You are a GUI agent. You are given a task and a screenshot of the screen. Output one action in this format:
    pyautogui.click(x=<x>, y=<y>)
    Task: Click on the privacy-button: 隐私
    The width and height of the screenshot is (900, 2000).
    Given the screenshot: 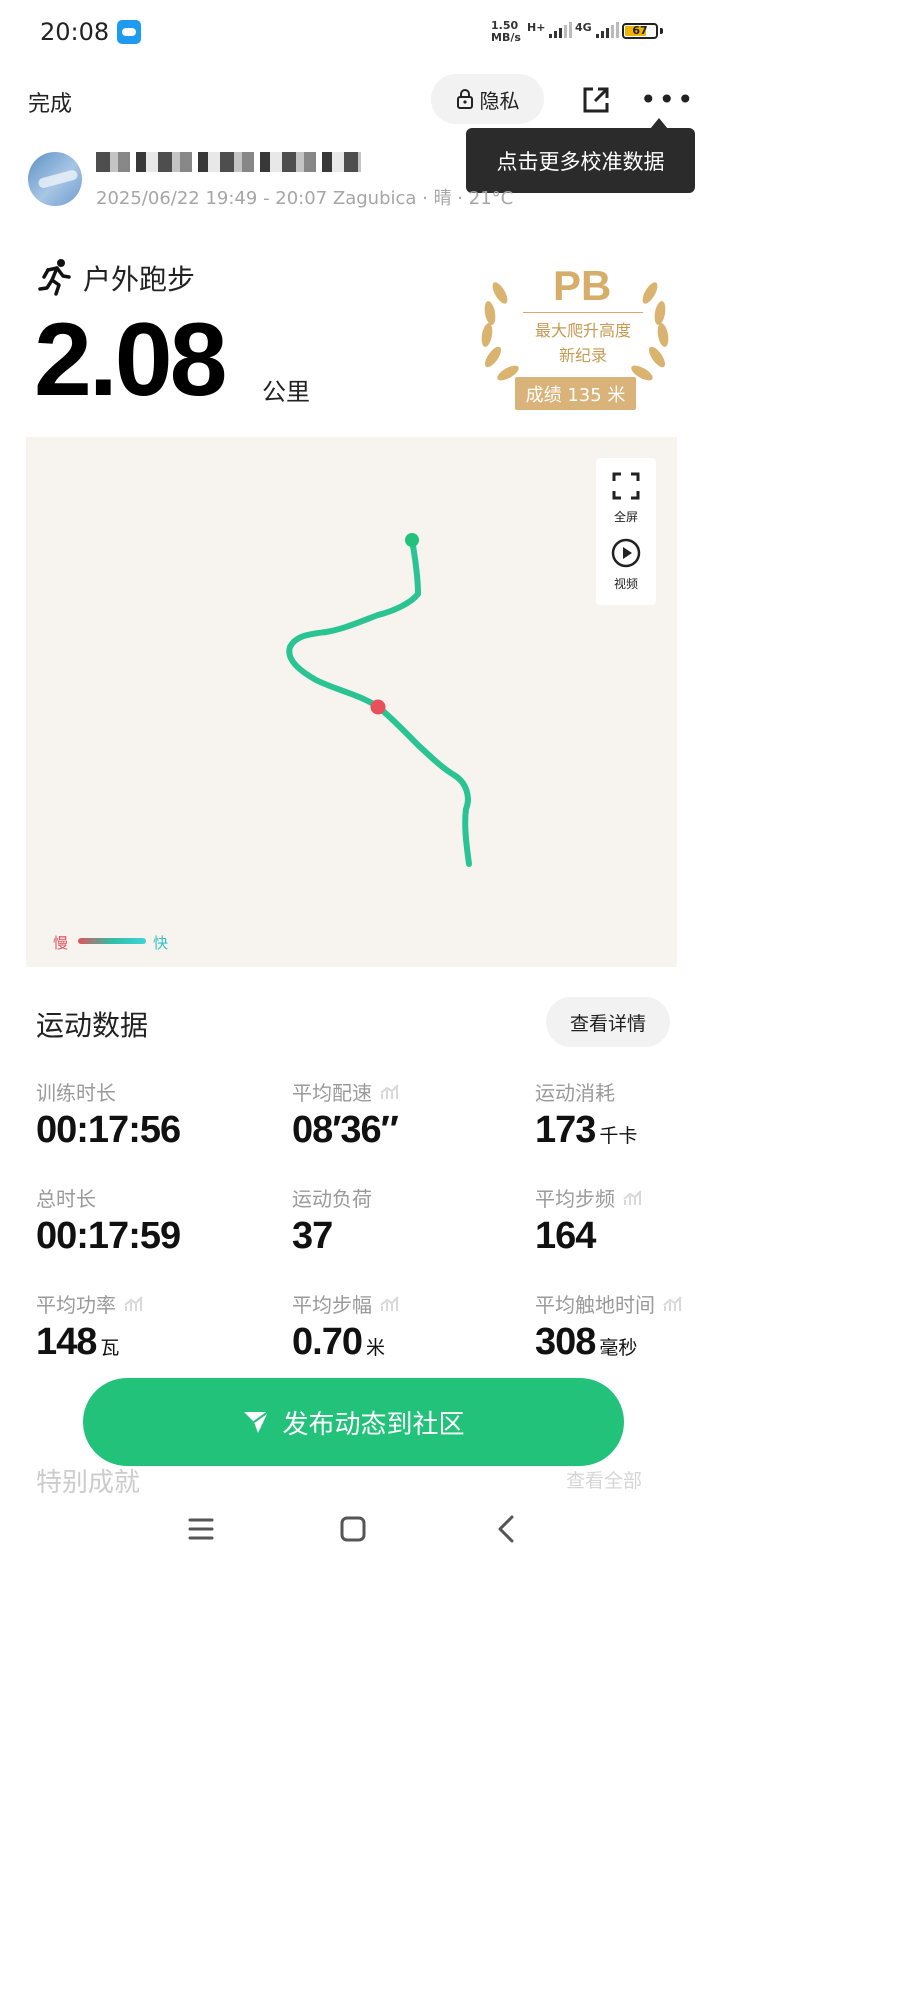 What is the action you would take?
    pyautogui.click(x=487, y=99)
    